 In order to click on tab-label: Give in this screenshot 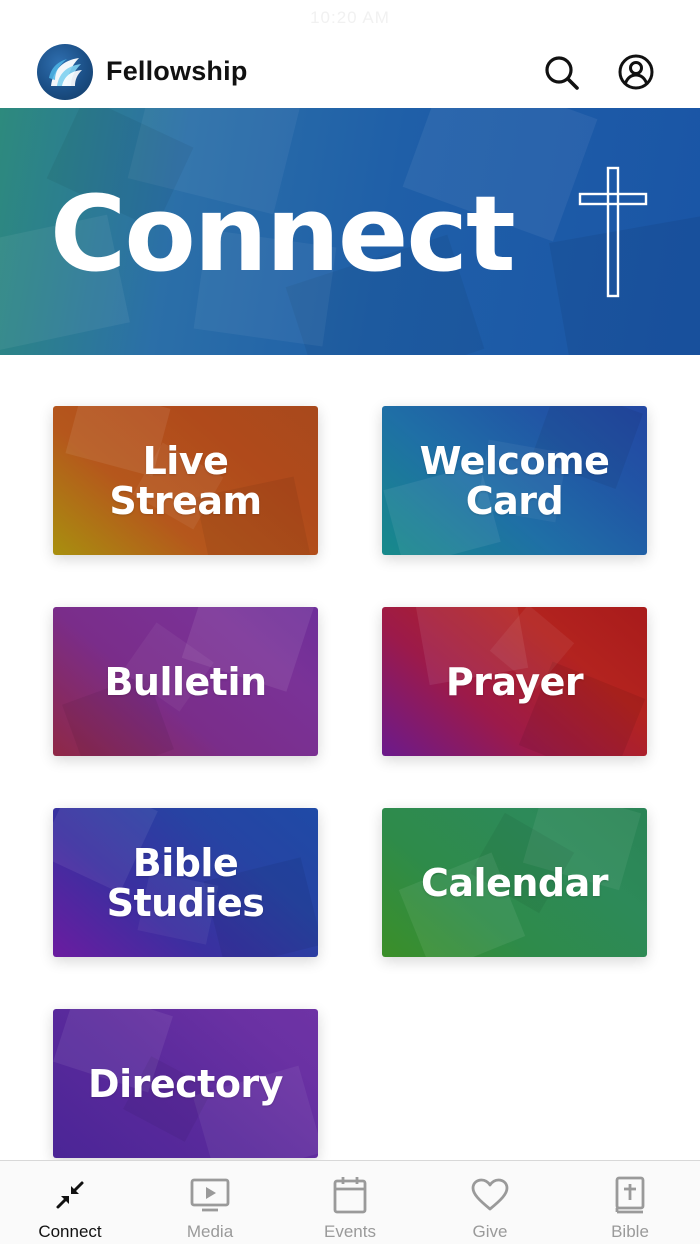, I will do `click(490, 1231)`.